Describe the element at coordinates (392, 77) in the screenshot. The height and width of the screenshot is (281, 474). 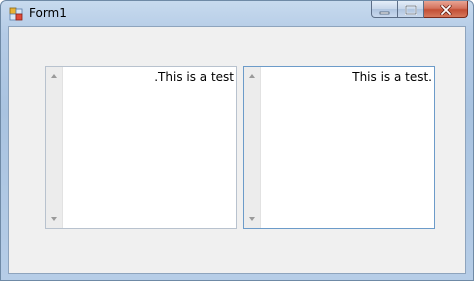
I see `textbox-text: This is a test.` at that location.